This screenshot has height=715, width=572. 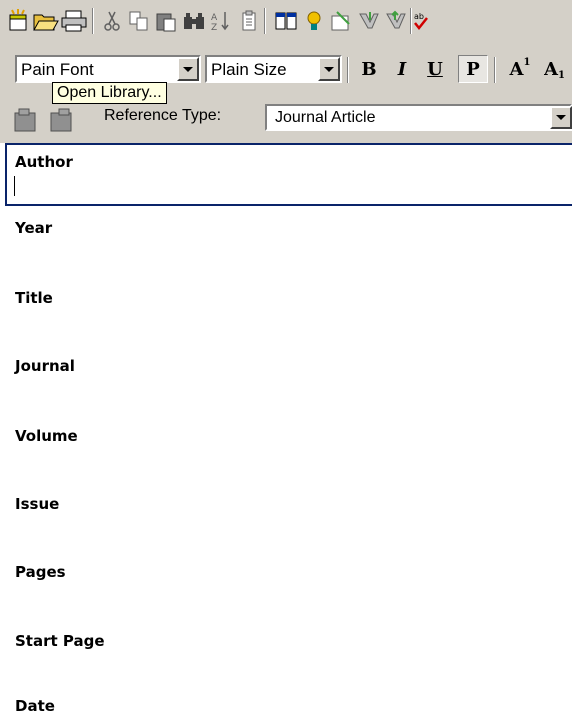 I want to click on subscript-exp: 1, so click(x=561, y=75).